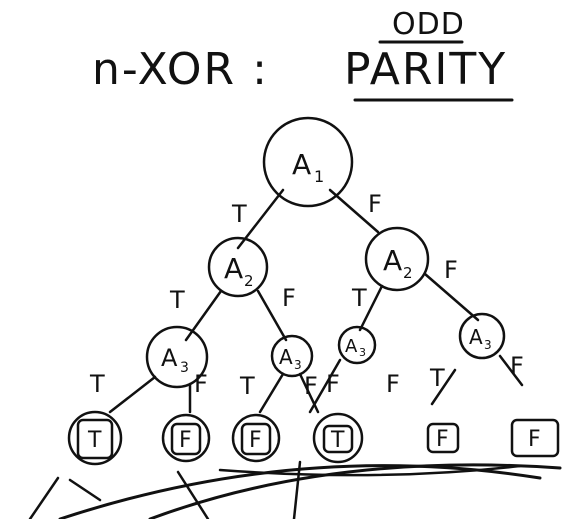 Image resolution: width=571 pixels, height=523 pixels. What do you see at coordinates (249, 281) in the screenshot?
I see `node-l2-left-sub: 2` at bounding box center [249, 281].